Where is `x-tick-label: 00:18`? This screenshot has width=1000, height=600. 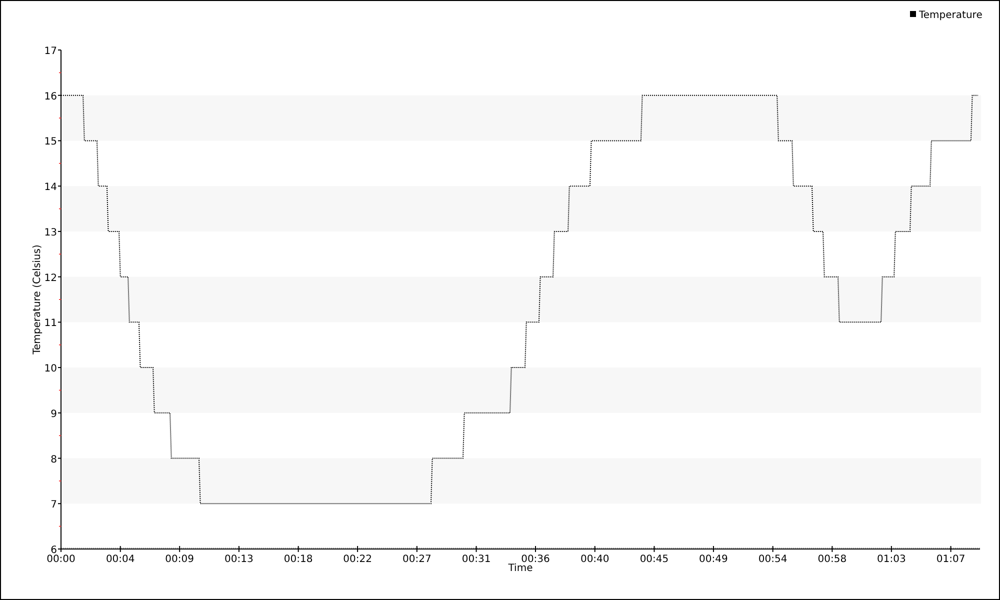 x-tick-label: 00:18 is located at coordinates (298, 559).